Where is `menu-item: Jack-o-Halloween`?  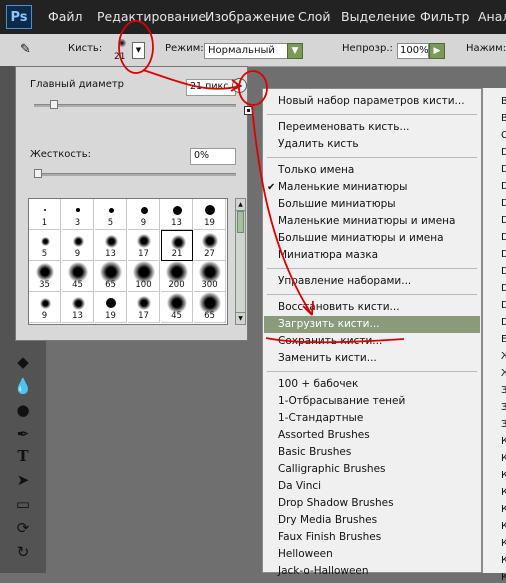 menu-item: Jack-o-Halloween is located at coordinates (372, 571).